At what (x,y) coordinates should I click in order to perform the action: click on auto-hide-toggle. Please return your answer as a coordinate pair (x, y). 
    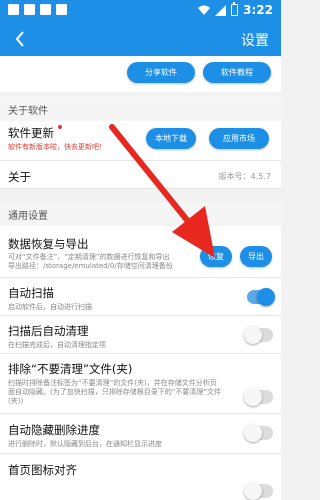
    Looking at the image, I should click on (258, 433).